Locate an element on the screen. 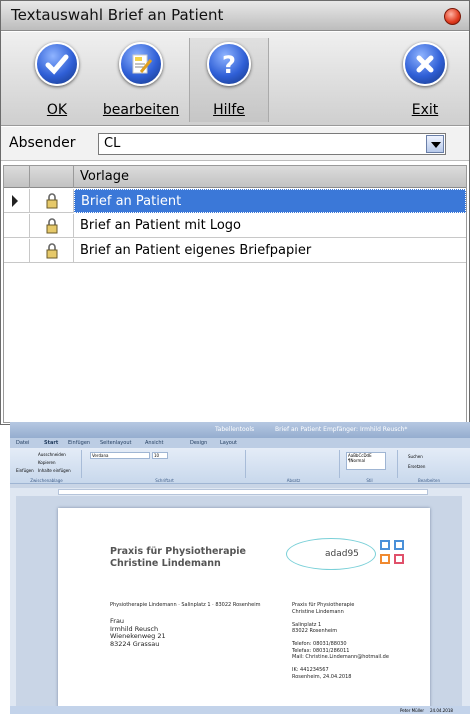 The image size is (470, 714). exit-button: Exit is located at coordinates (425, 80).